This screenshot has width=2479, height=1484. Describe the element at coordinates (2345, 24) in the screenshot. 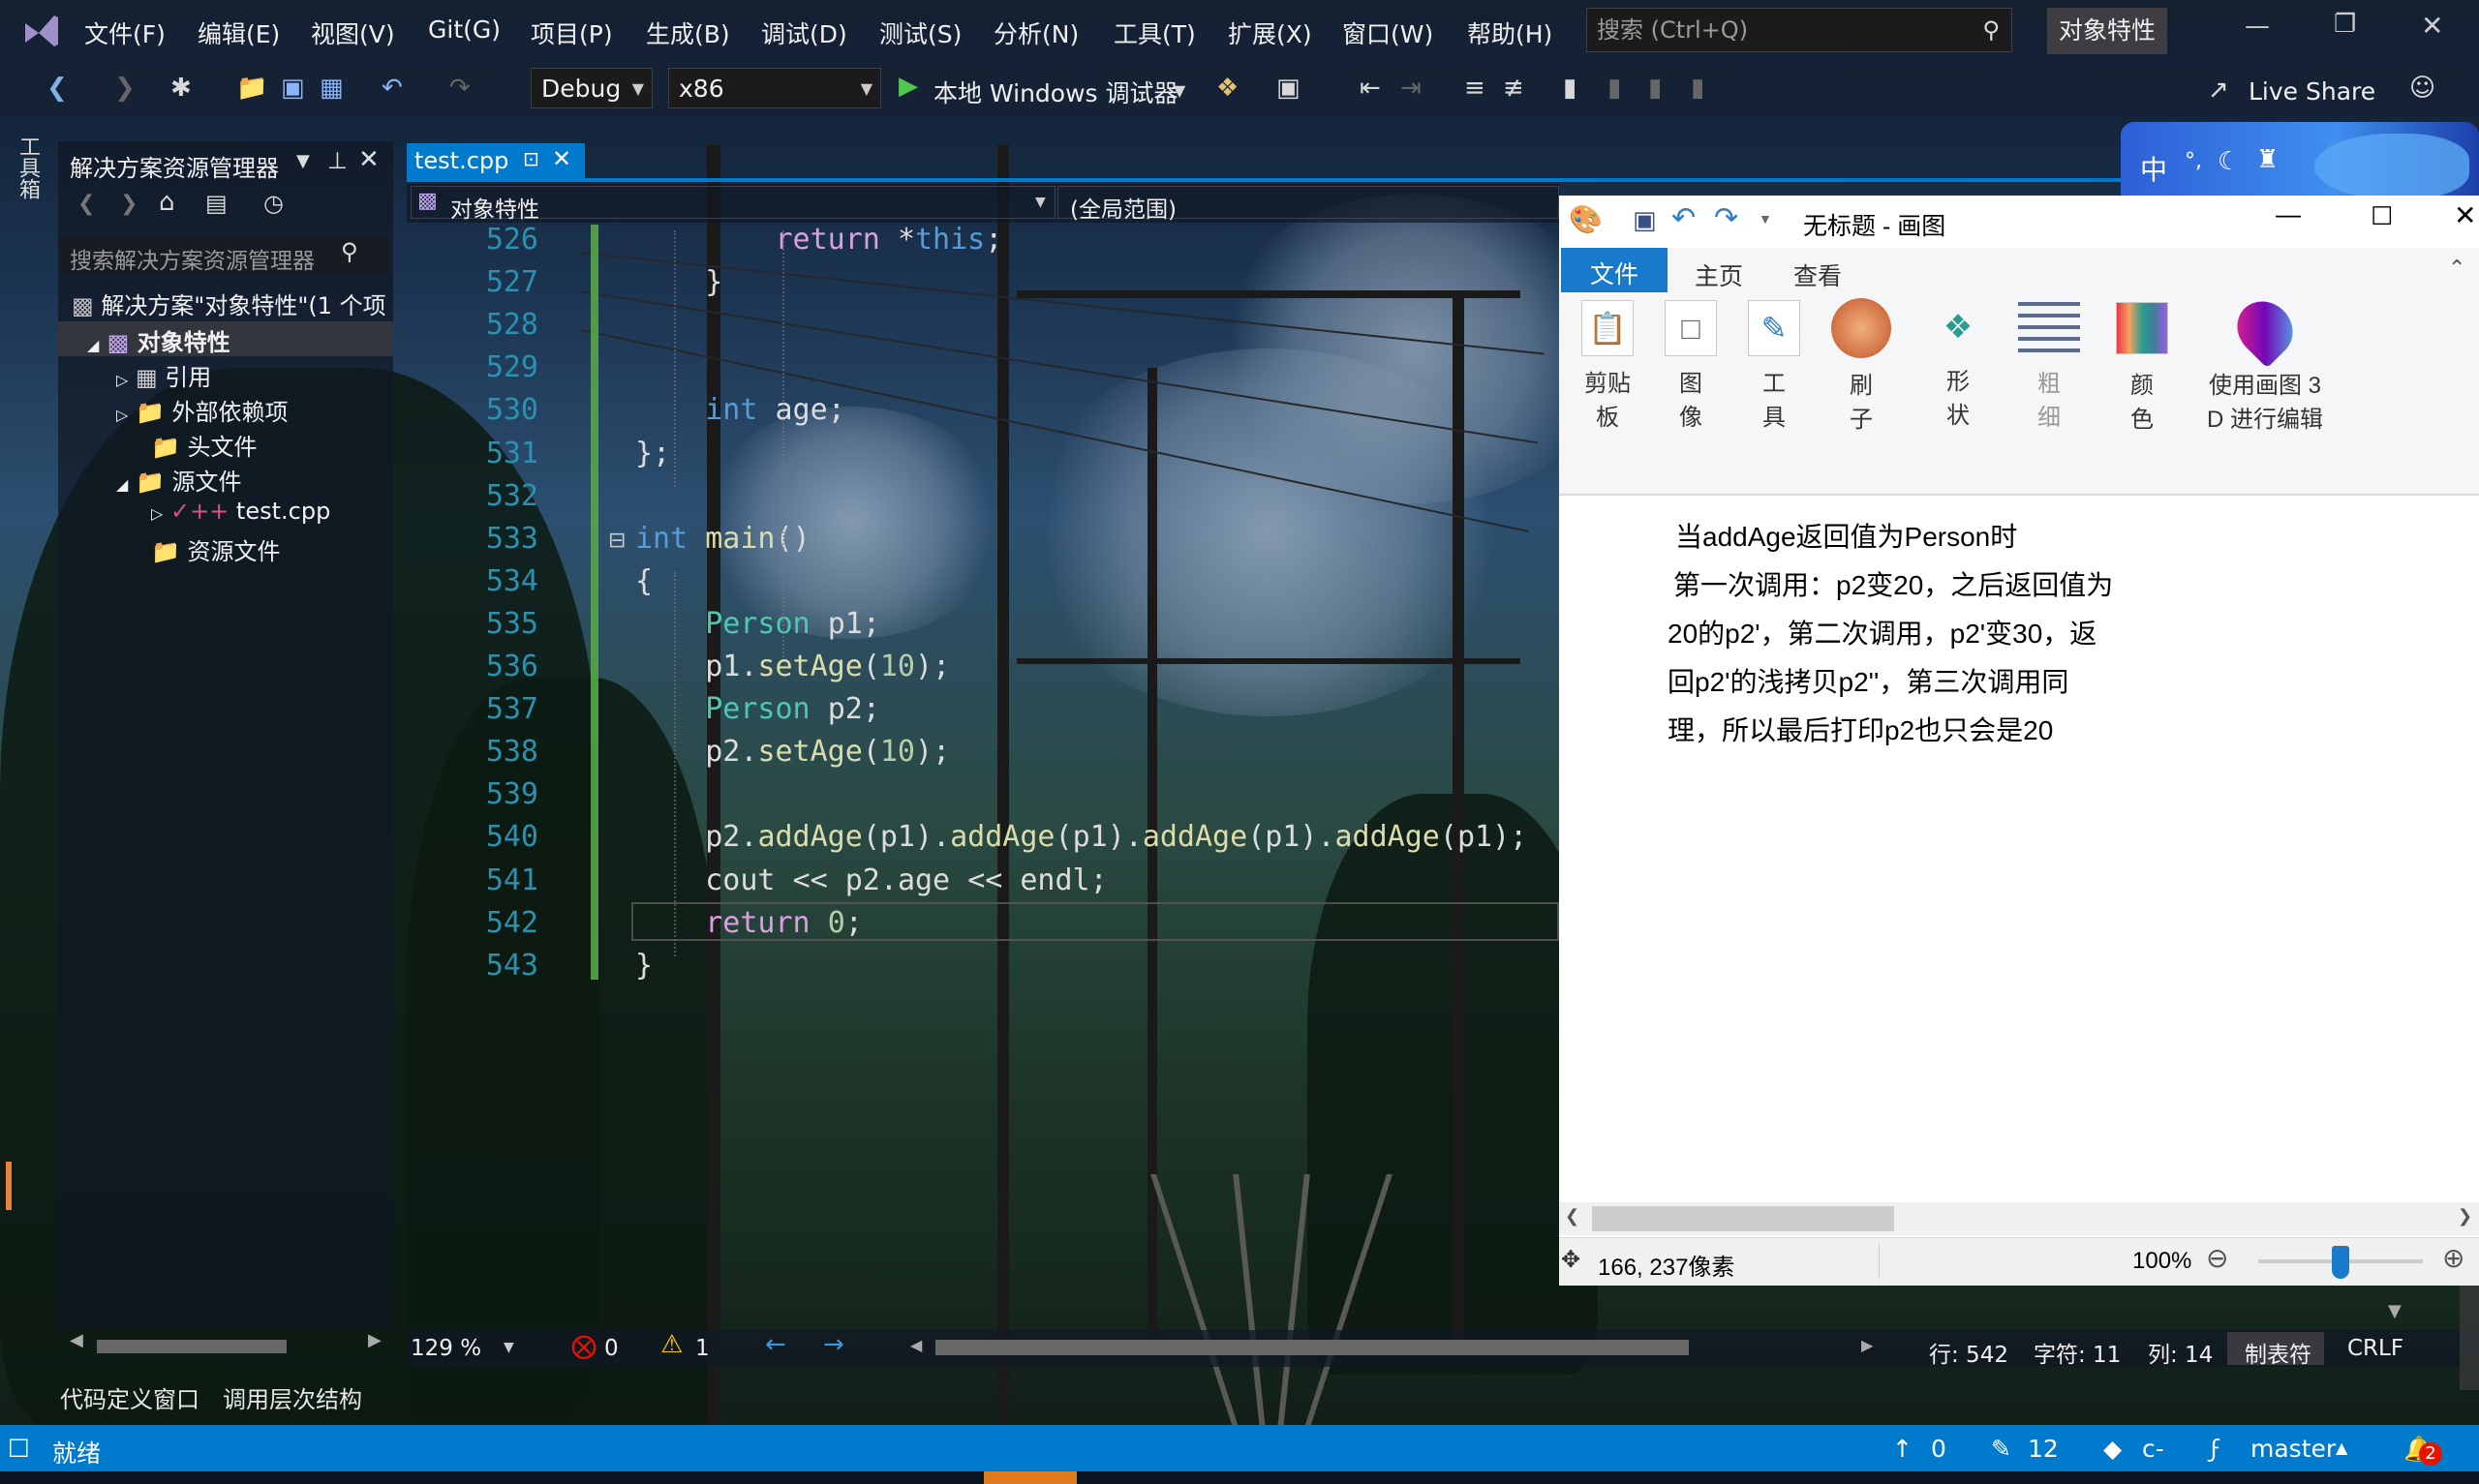

I see `restore-icon: ❐` at that location.